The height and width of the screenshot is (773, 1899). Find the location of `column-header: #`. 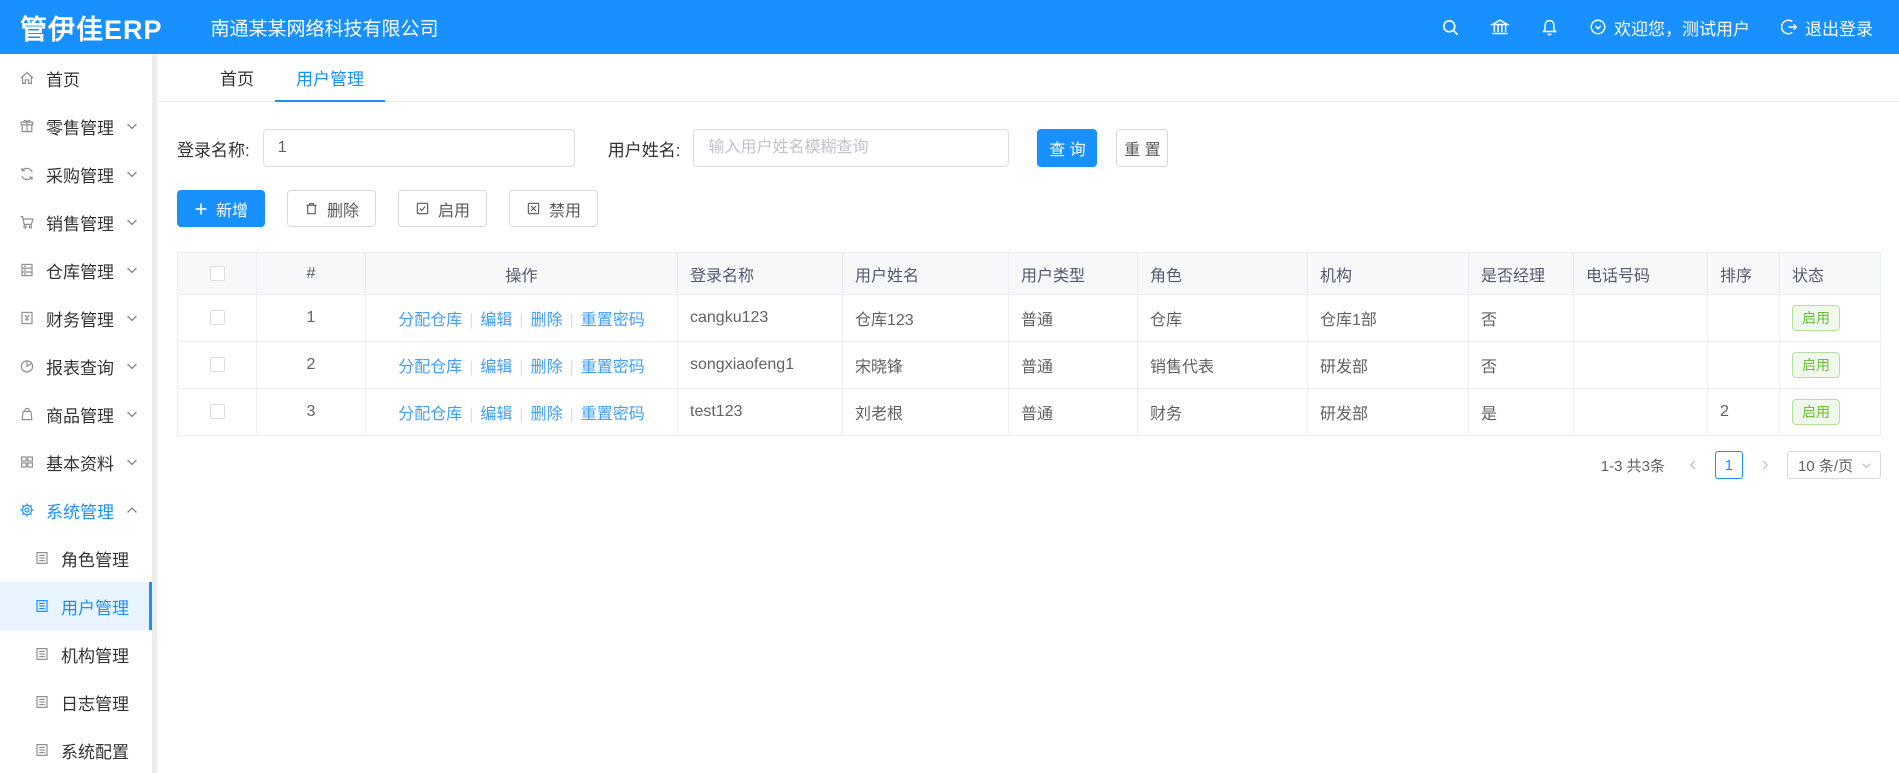

column-header: # is located at coordinates (311, 273).